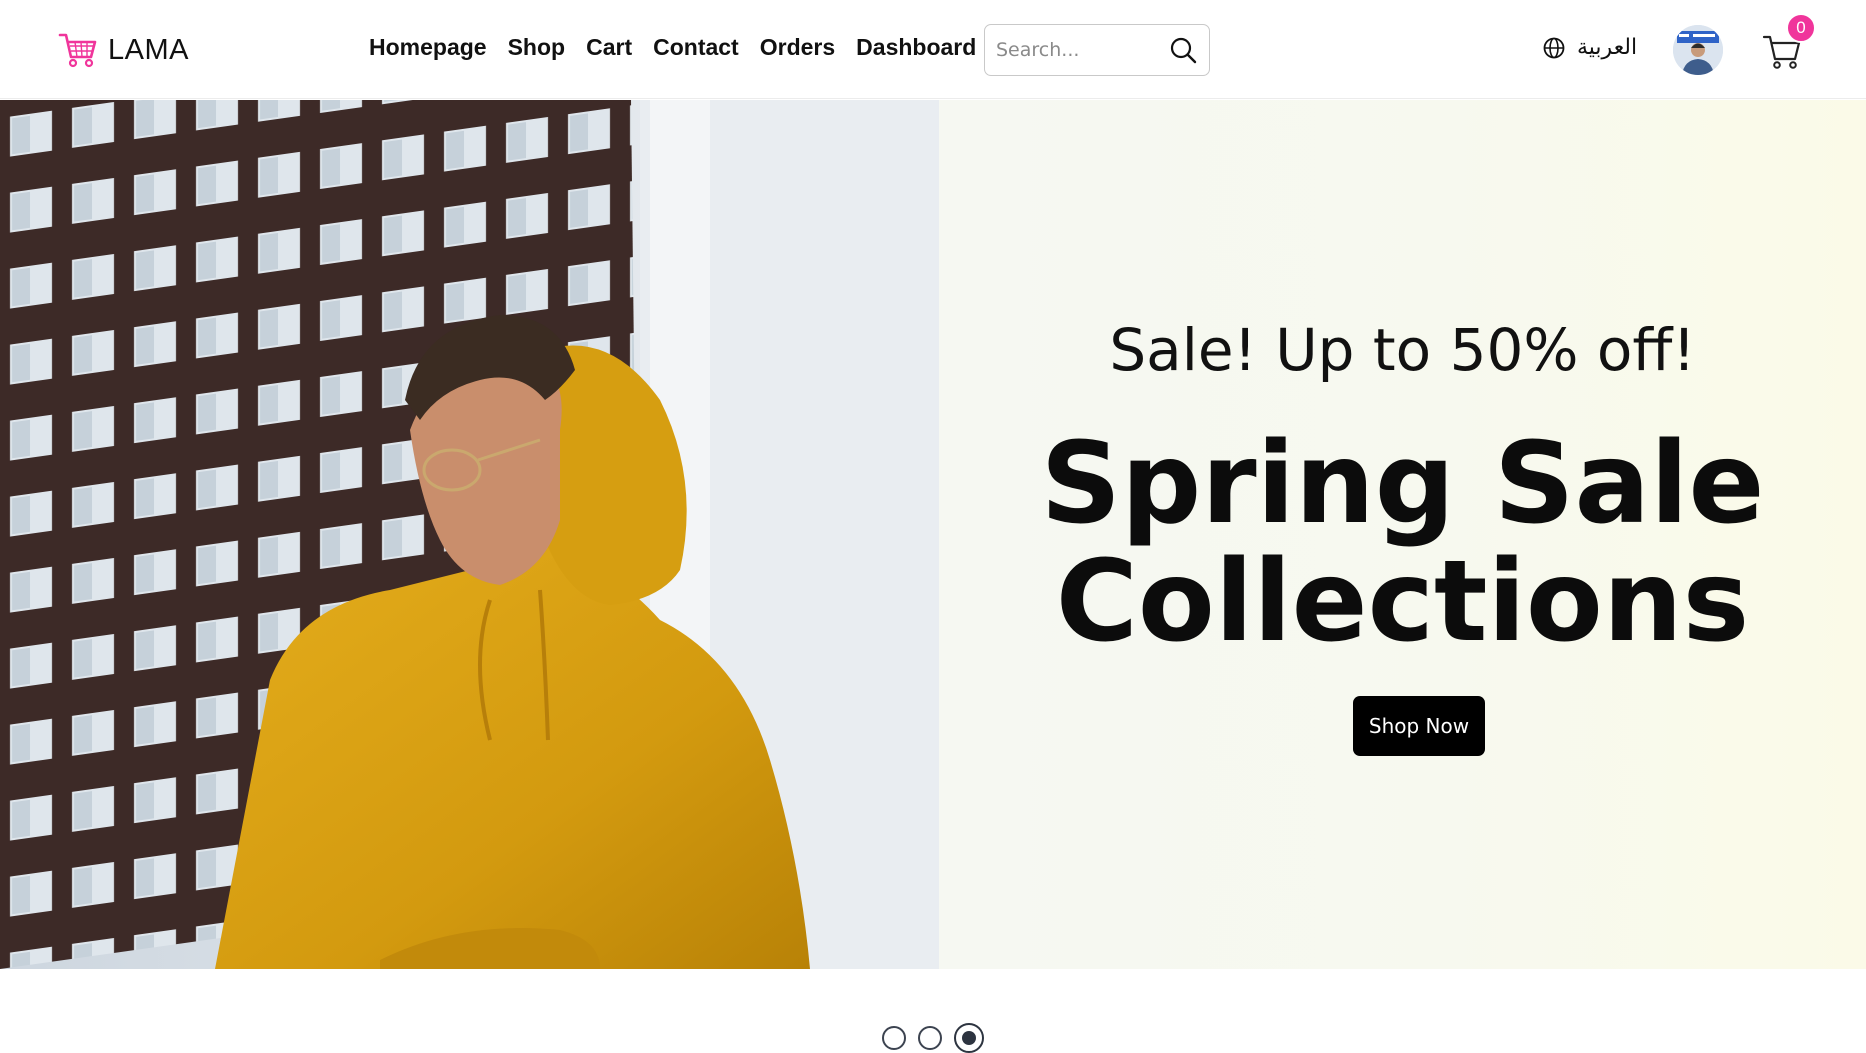  Describe the element at coordinates (1081, 50) in the screenshot. I see `search-input` at that location.